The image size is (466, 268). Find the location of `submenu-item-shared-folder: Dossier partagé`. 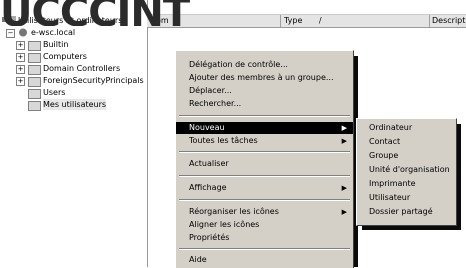

submenu-item-shared-folder: Dossier partagé is located at coordinates (406, 212).